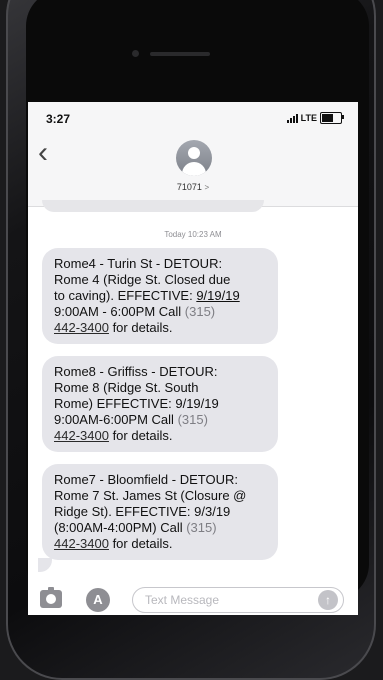 This screenshot has width=383, height=680. I want to click on message-line: Rome7 - Bloomfield - DETOUR:, so click(146, 479).